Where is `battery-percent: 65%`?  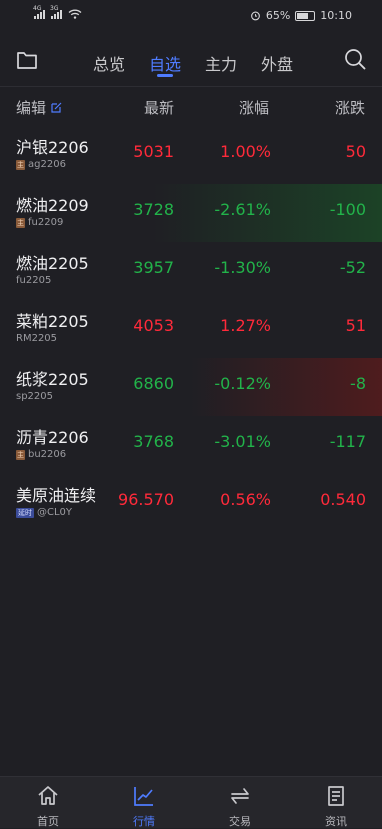 battery-percent: 65% is located at coordinates (278, 15).